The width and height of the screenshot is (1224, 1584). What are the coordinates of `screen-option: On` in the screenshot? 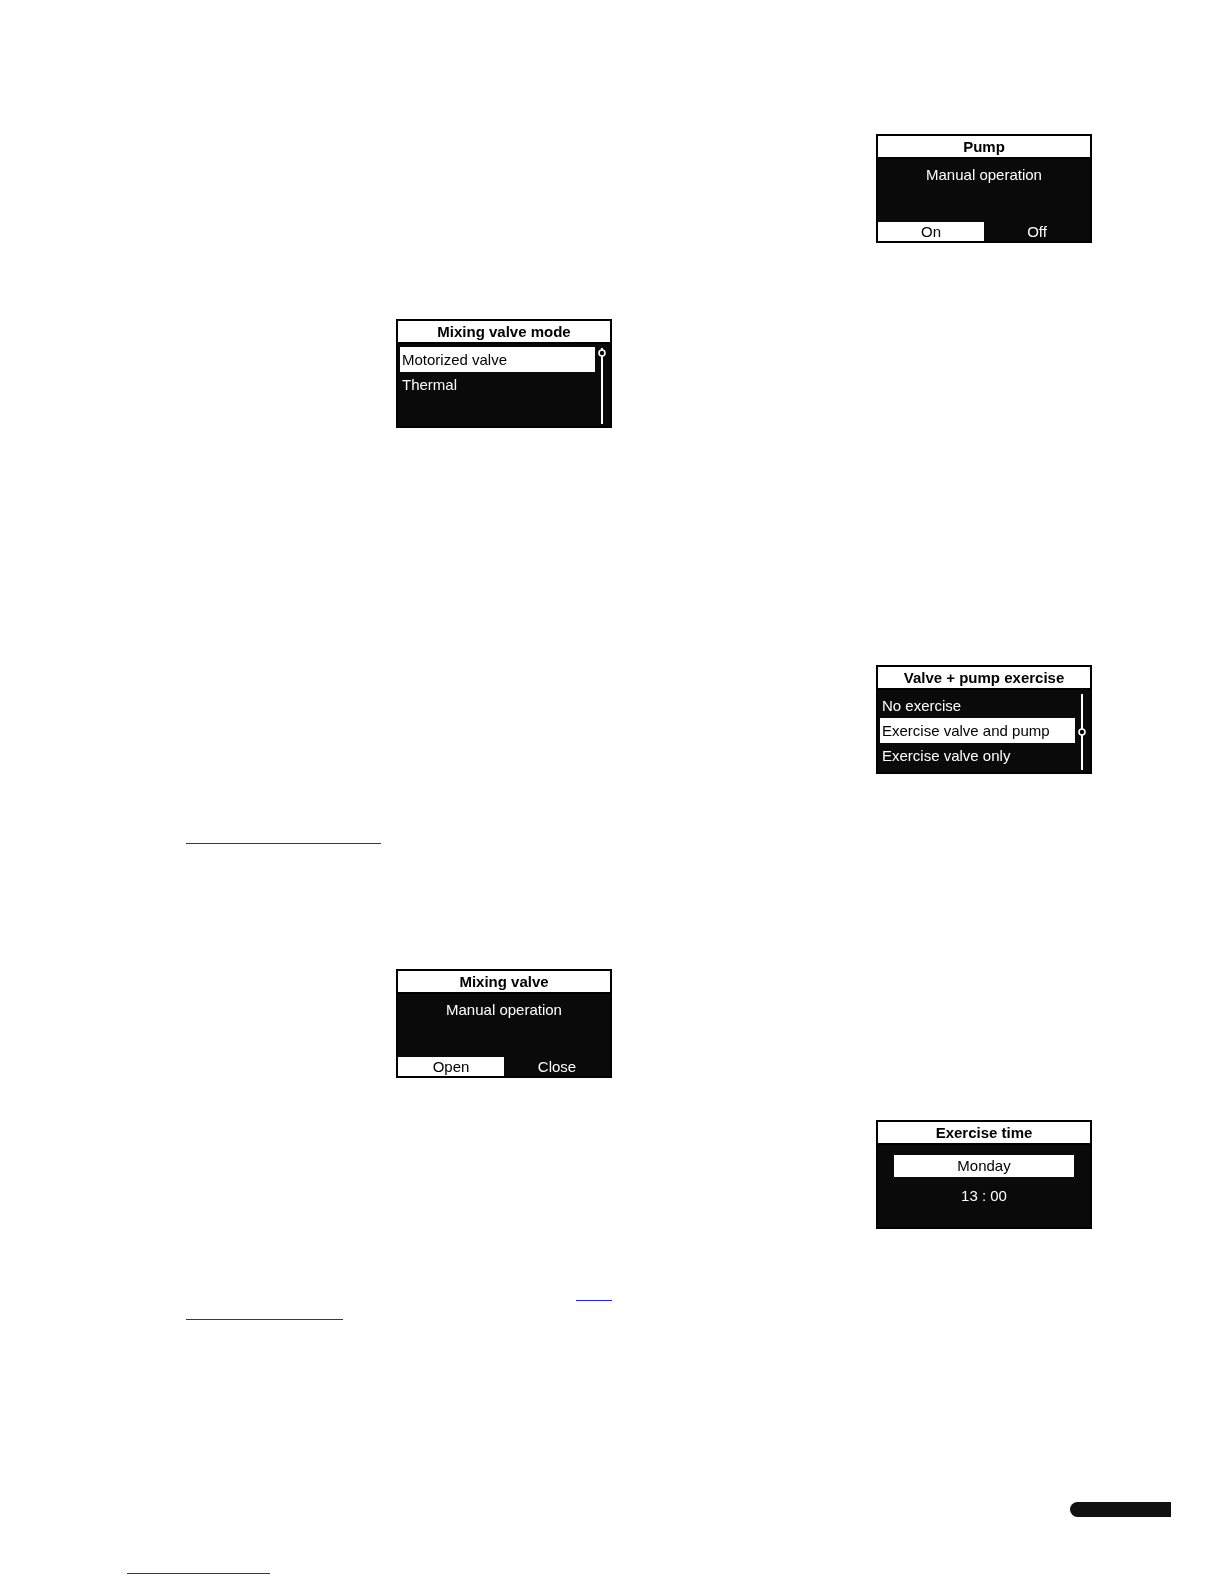 It's located at (931, 231).